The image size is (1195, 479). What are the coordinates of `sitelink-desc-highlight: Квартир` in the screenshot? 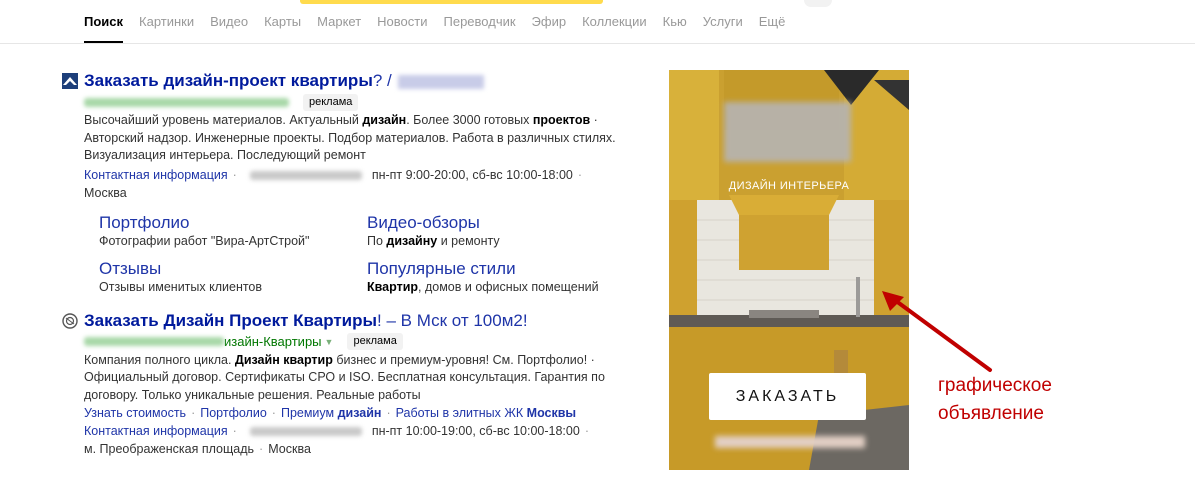 It's located at (393, 286).